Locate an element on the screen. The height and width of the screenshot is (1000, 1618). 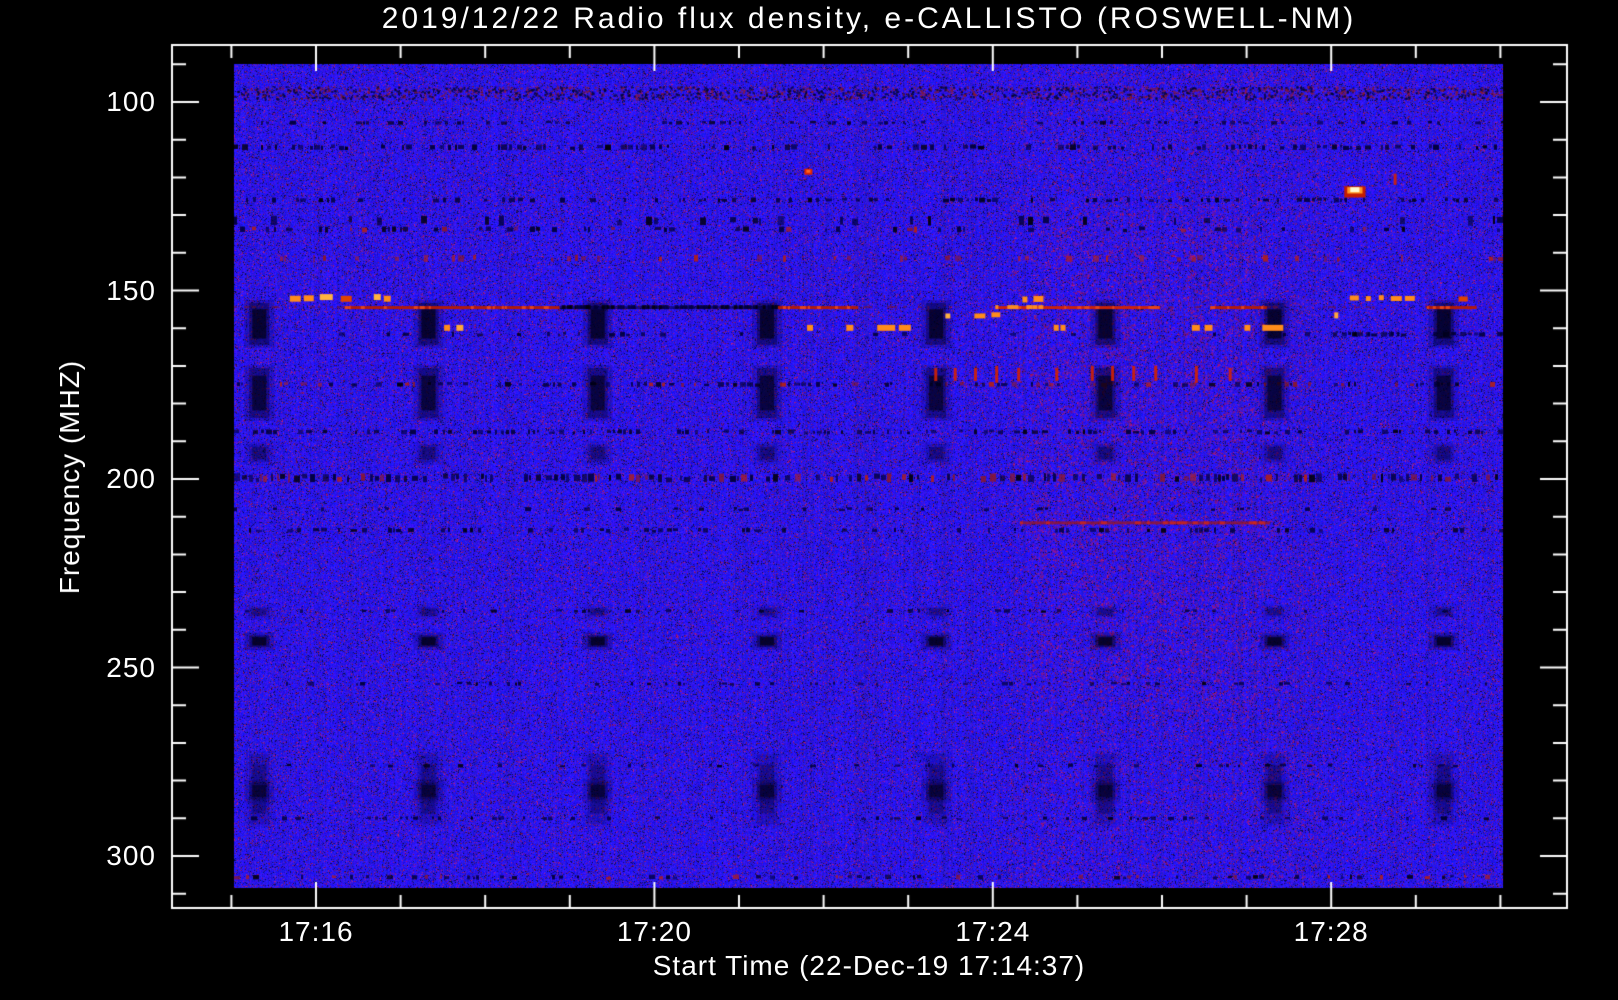
x-tick-label: 17:28 is located at coordinates (1331, 931).